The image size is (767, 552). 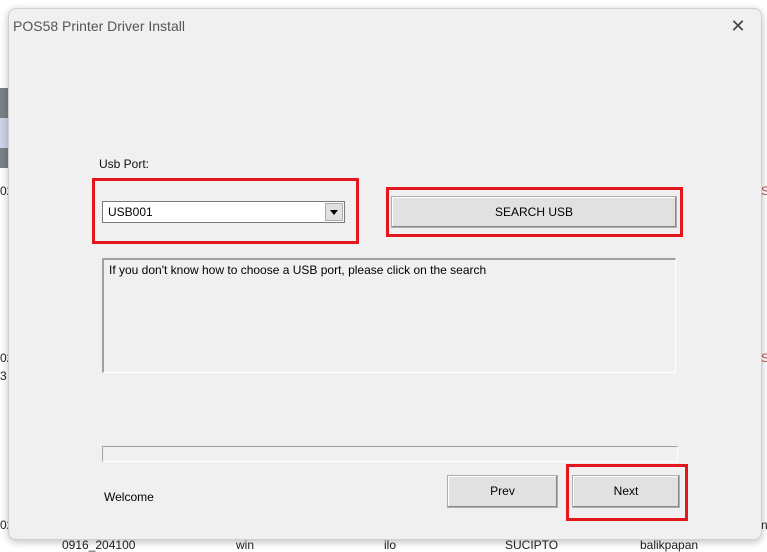 I want to click on dialog-title: POS58 Printer Driver Install, so click(x=99, y=26).